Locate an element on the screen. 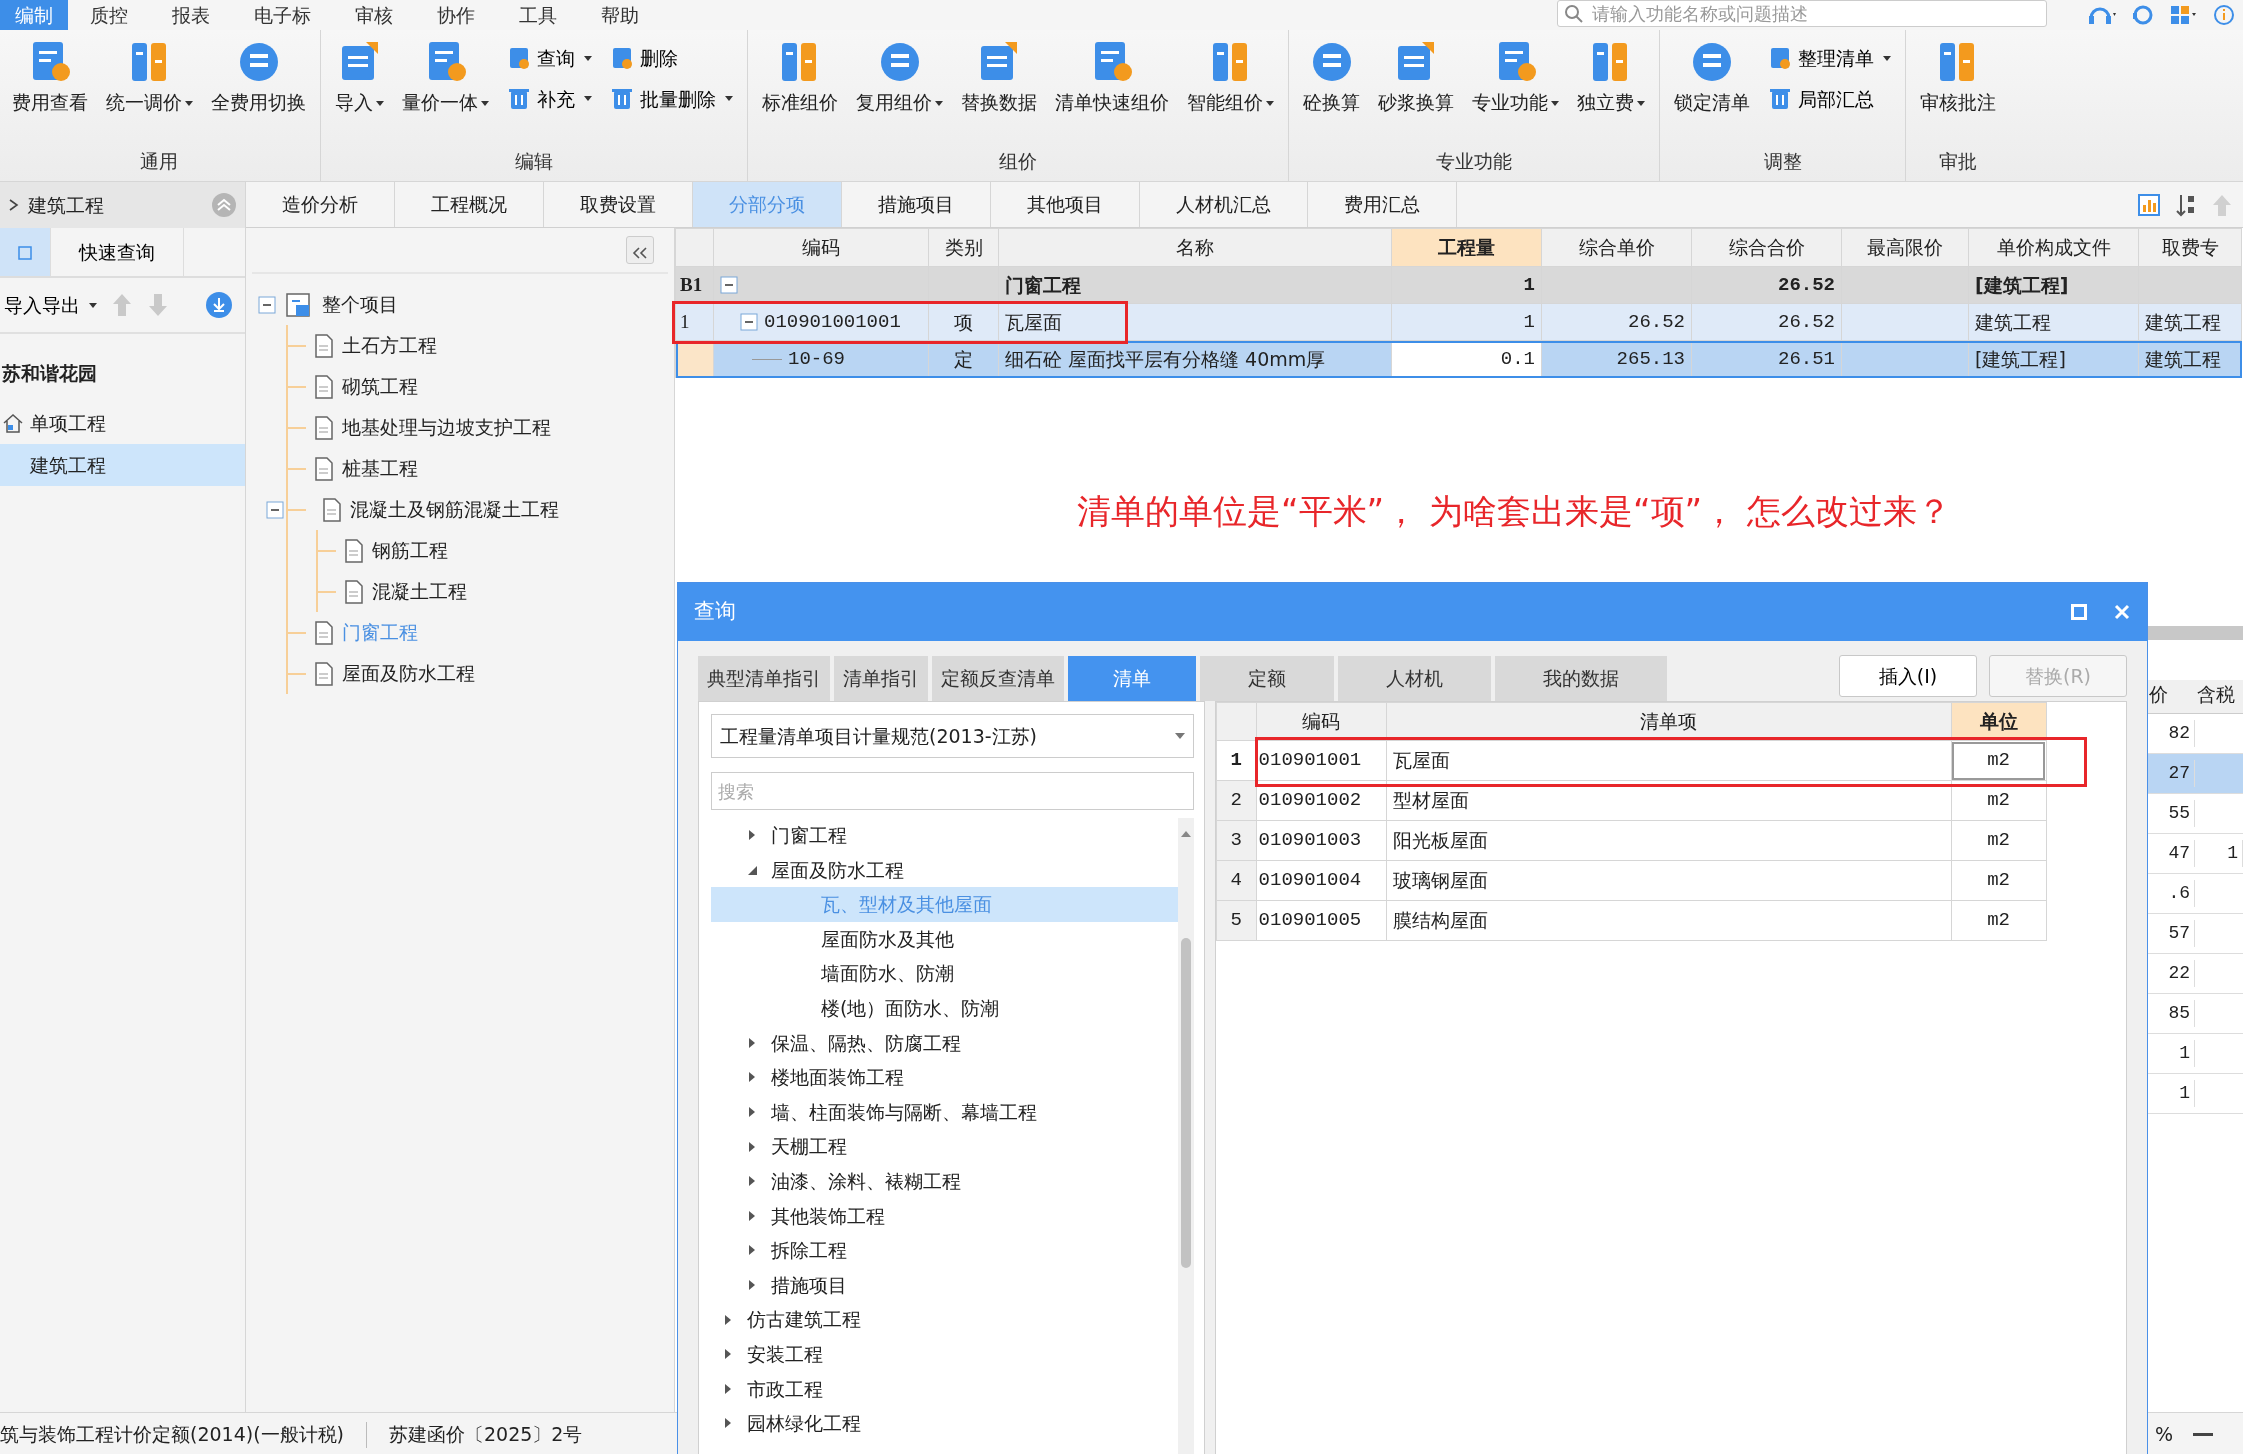  project-name: 苏和谐花园 is located at coordinates (49, 373).